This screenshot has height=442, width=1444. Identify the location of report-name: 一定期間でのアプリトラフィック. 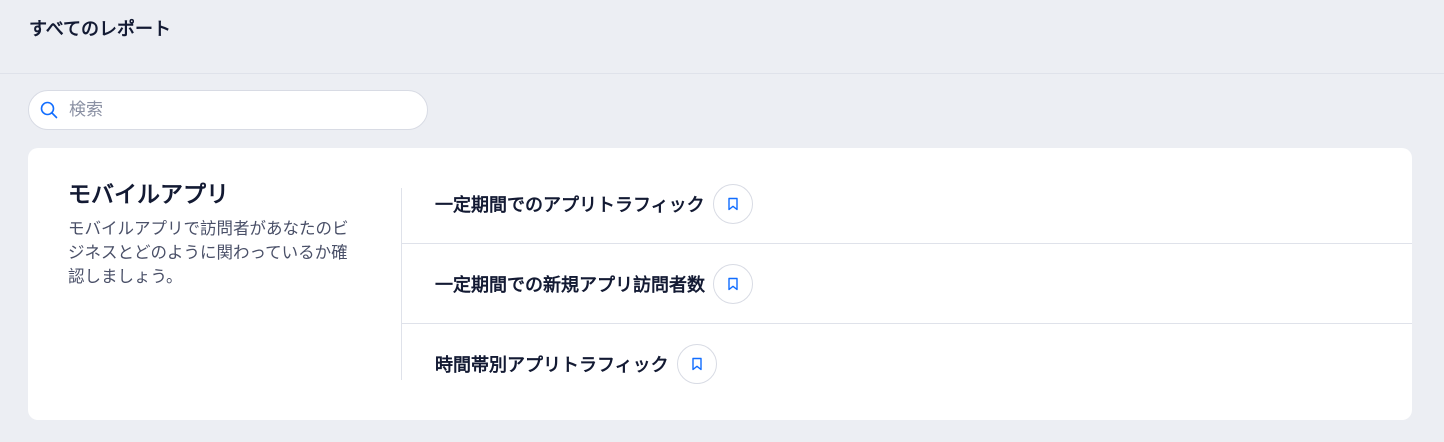
(570, 204).